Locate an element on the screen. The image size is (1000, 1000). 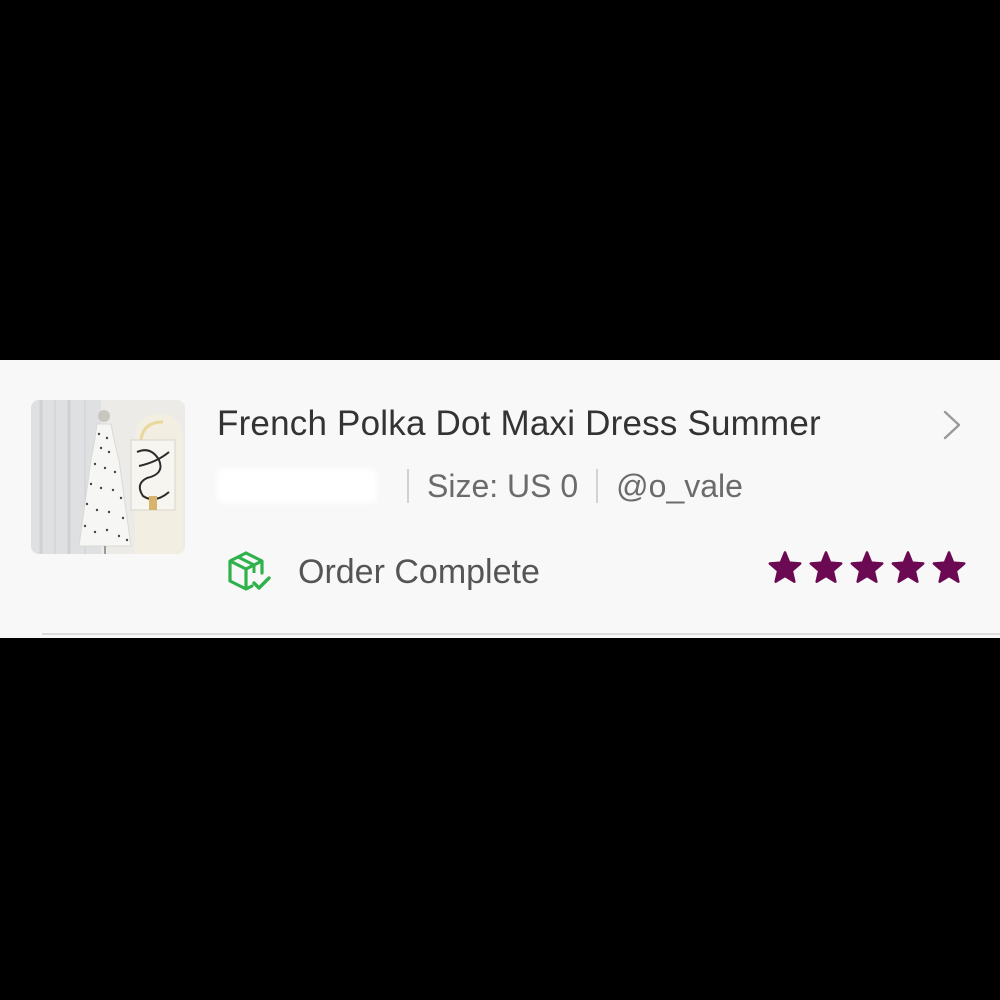
order-meta: Size: US 0 @o_vale is located at coordinates (480, 486).